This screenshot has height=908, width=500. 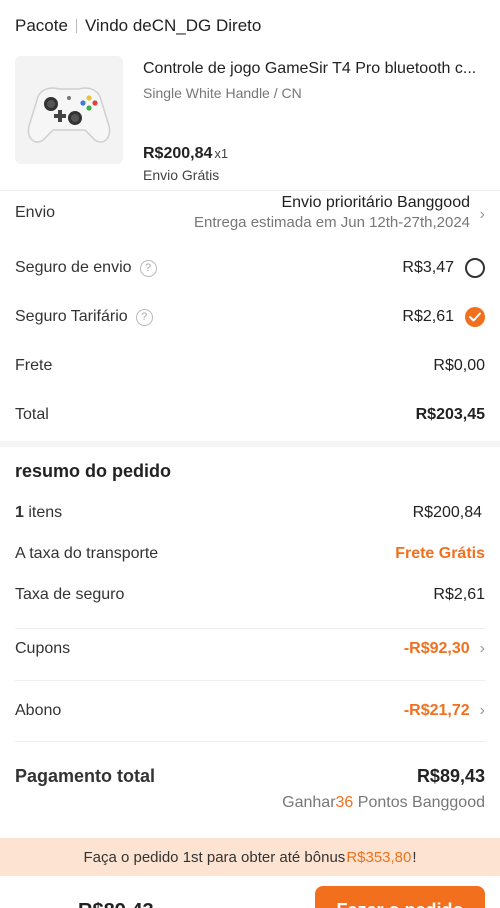 What do you see at coordinates (428, 316) in the screenshot?
I see `tariff-insurance-value: R$2,61` at bounding box center [428, 316].